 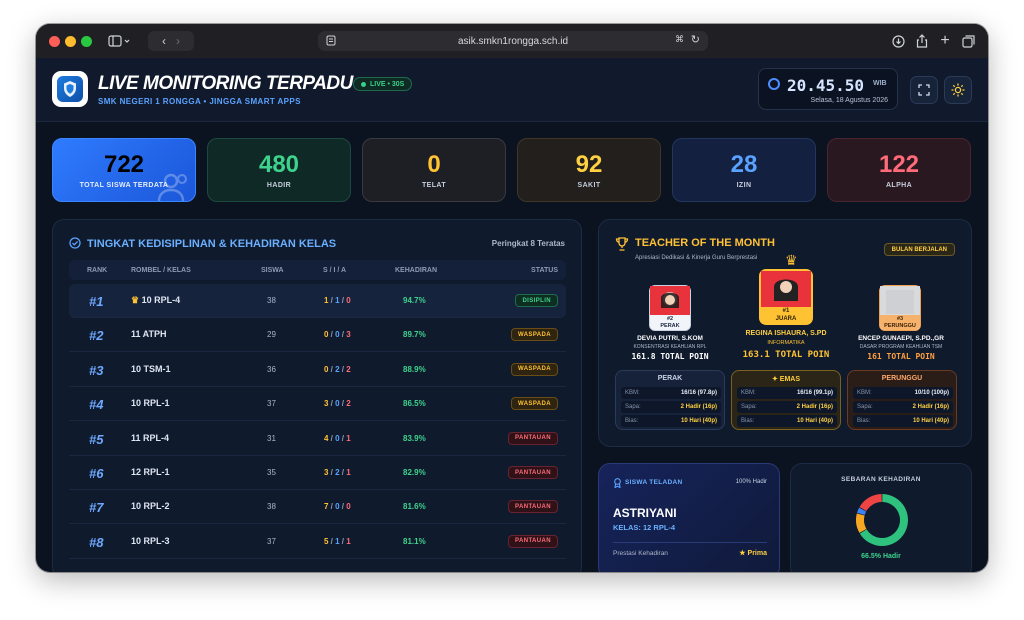 What do you see at coordinates (670, 378) in the screenshot?
I see `card-title: PERAK` at bounding box center [670, 378].